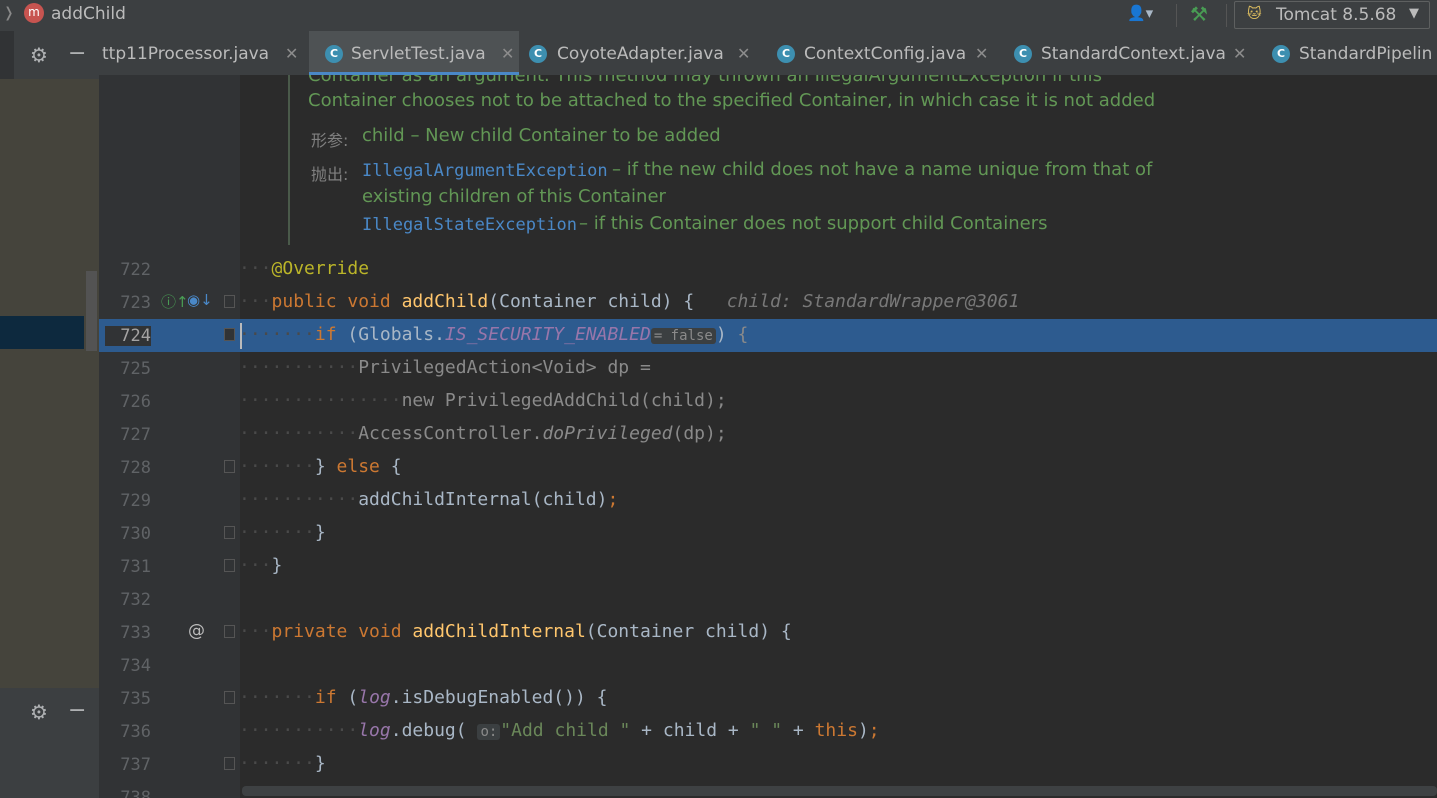  I want to click on tab-label: StandardContext.java, so click(1133, 54).